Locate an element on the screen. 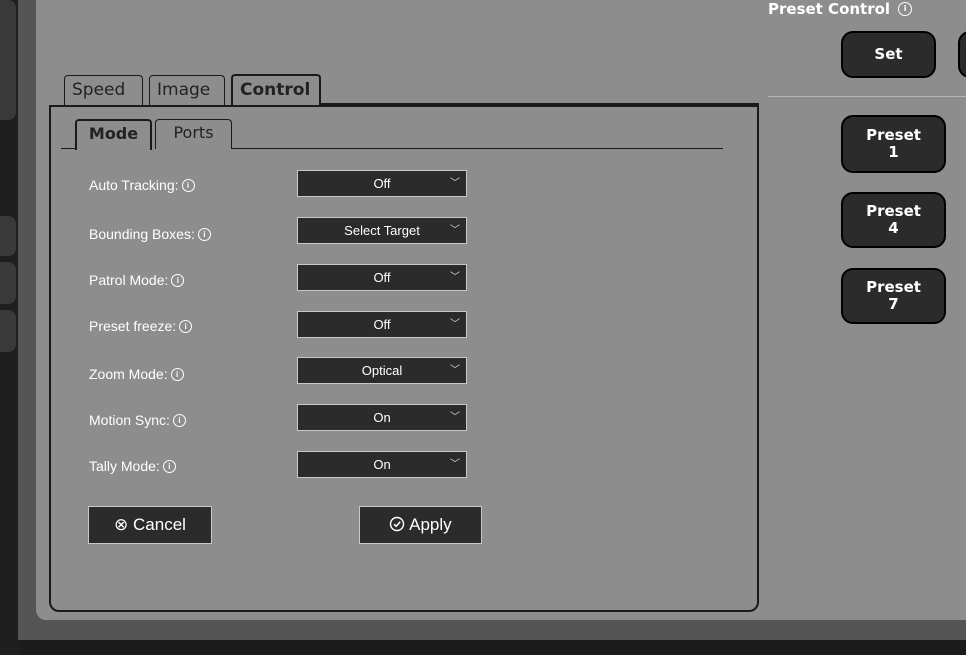  zoom-mode-select: Optical ﹀ is located at coordinates (382, 370).